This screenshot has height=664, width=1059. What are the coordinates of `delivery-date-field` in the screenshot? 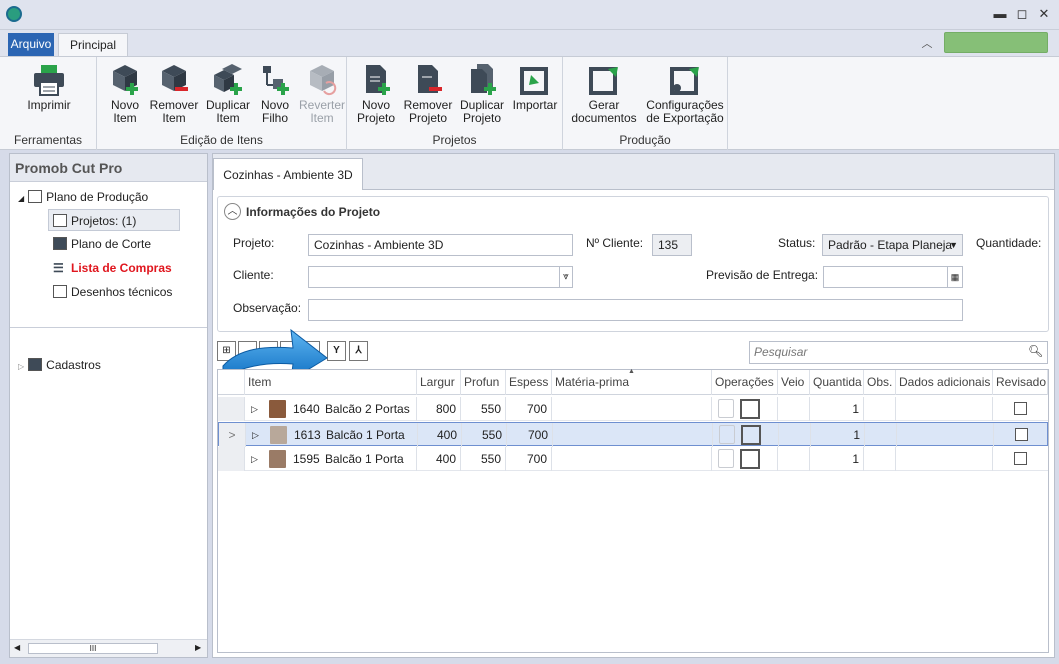 It's located at (885, 277).